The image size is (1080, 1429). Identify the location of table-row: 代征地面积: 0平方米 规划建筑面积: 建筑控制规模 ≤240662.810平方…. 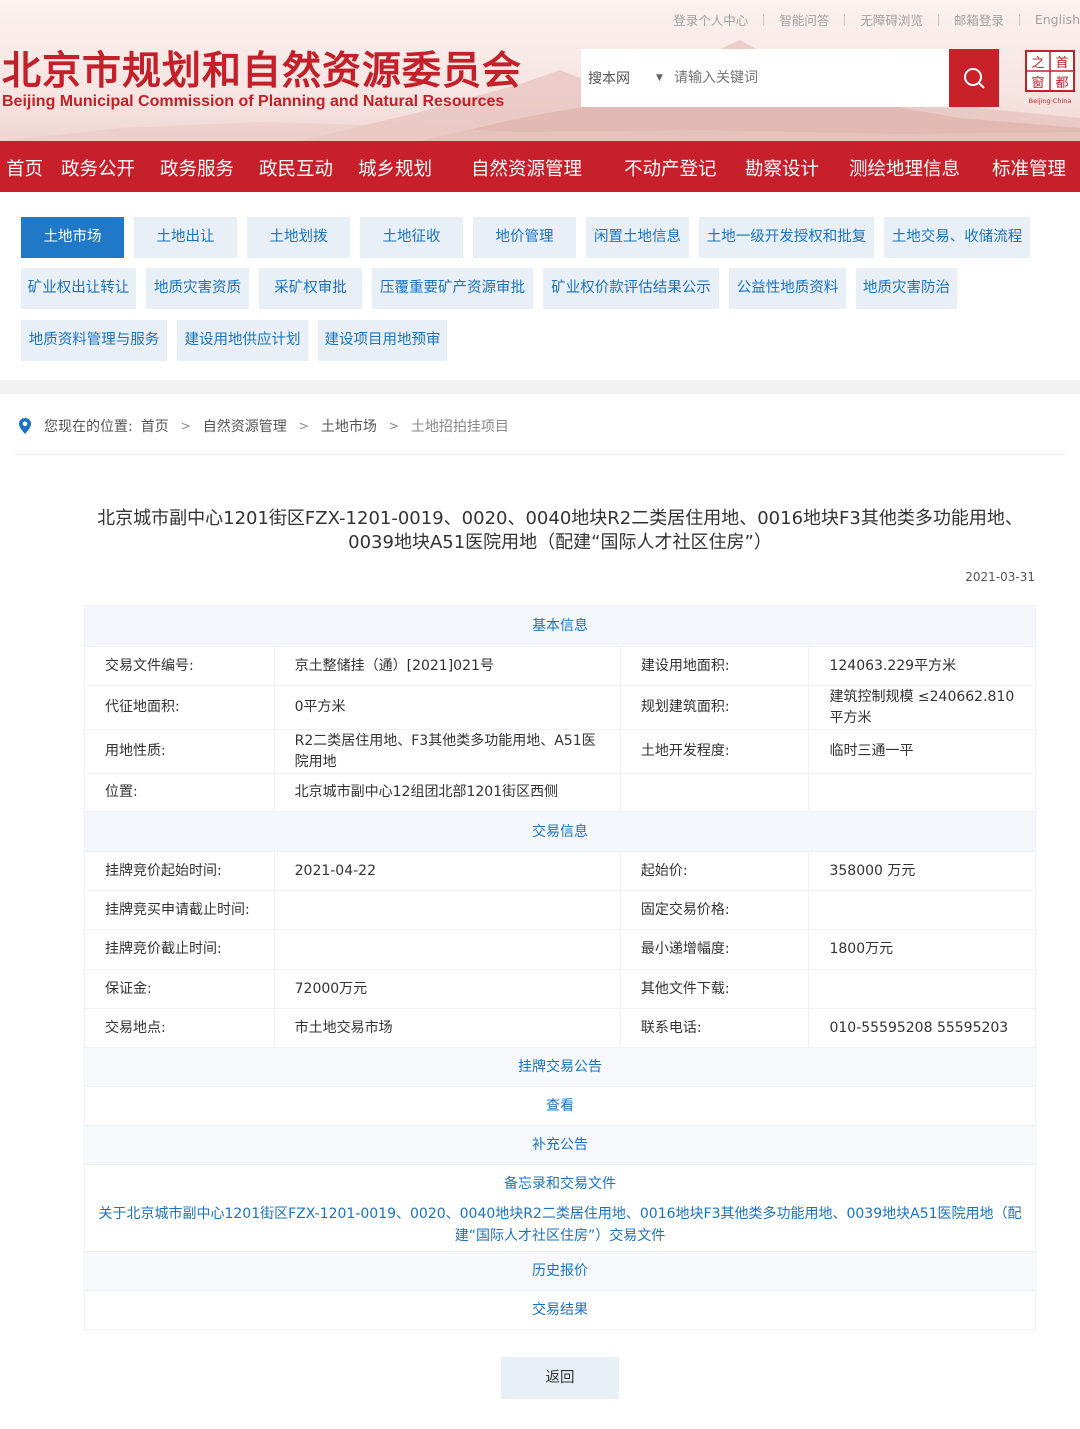
(560, 707).